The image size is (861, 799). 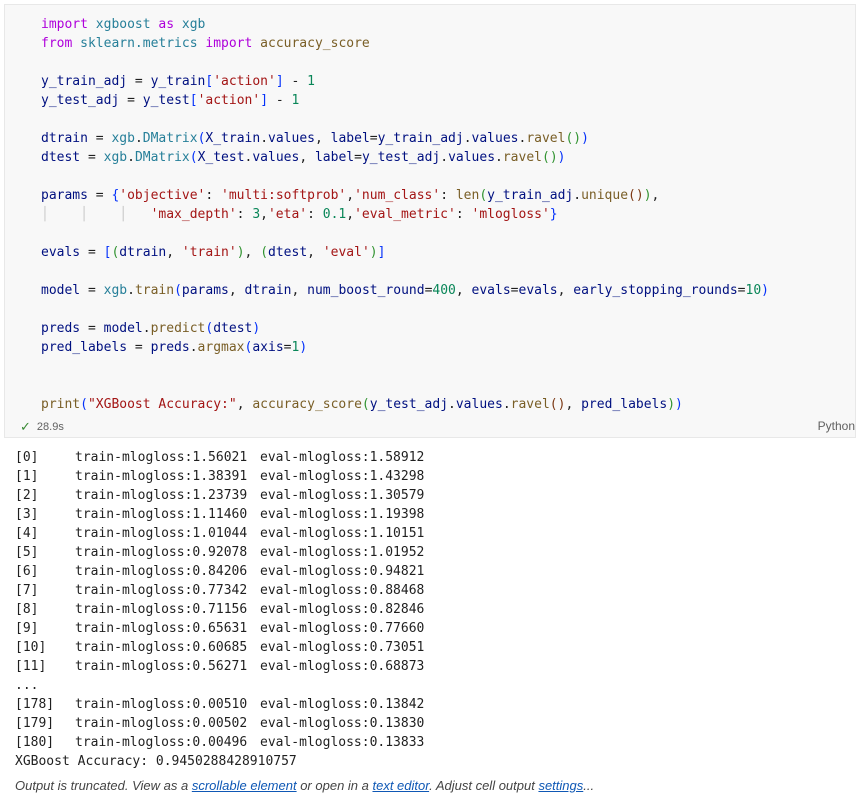 What do you see at coordinates (315, 43) in the screenshot?
I see `code-token: accuracy_score` at bounding box center [315, 43].